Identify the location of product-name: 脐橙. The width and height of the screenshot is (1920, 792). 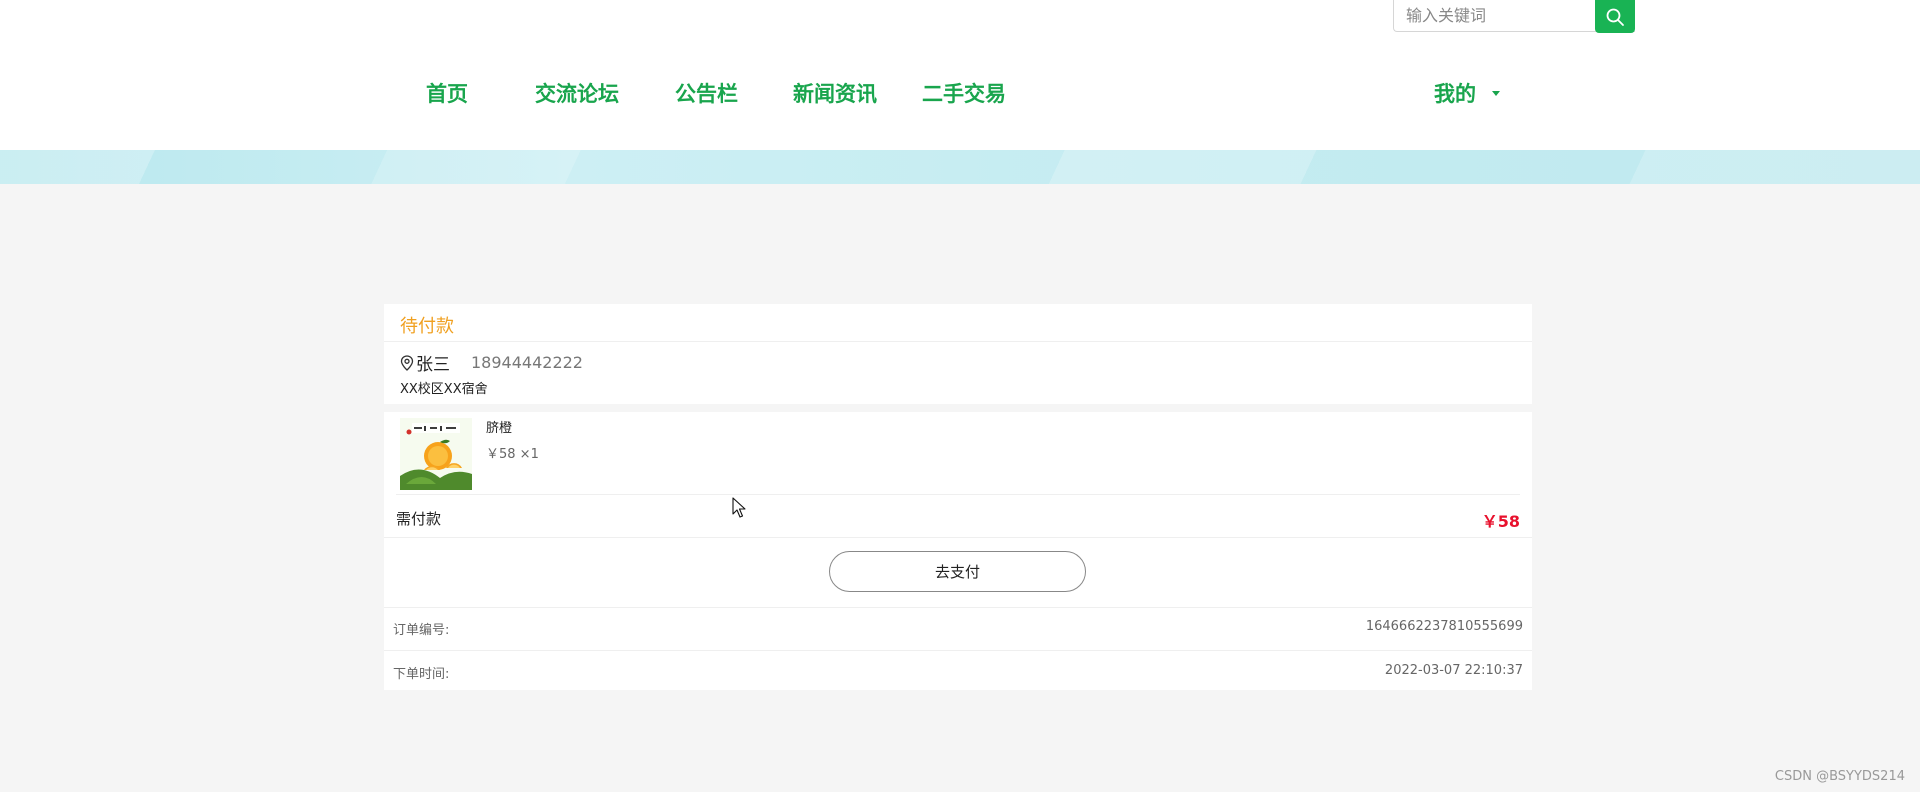
(499, 428).